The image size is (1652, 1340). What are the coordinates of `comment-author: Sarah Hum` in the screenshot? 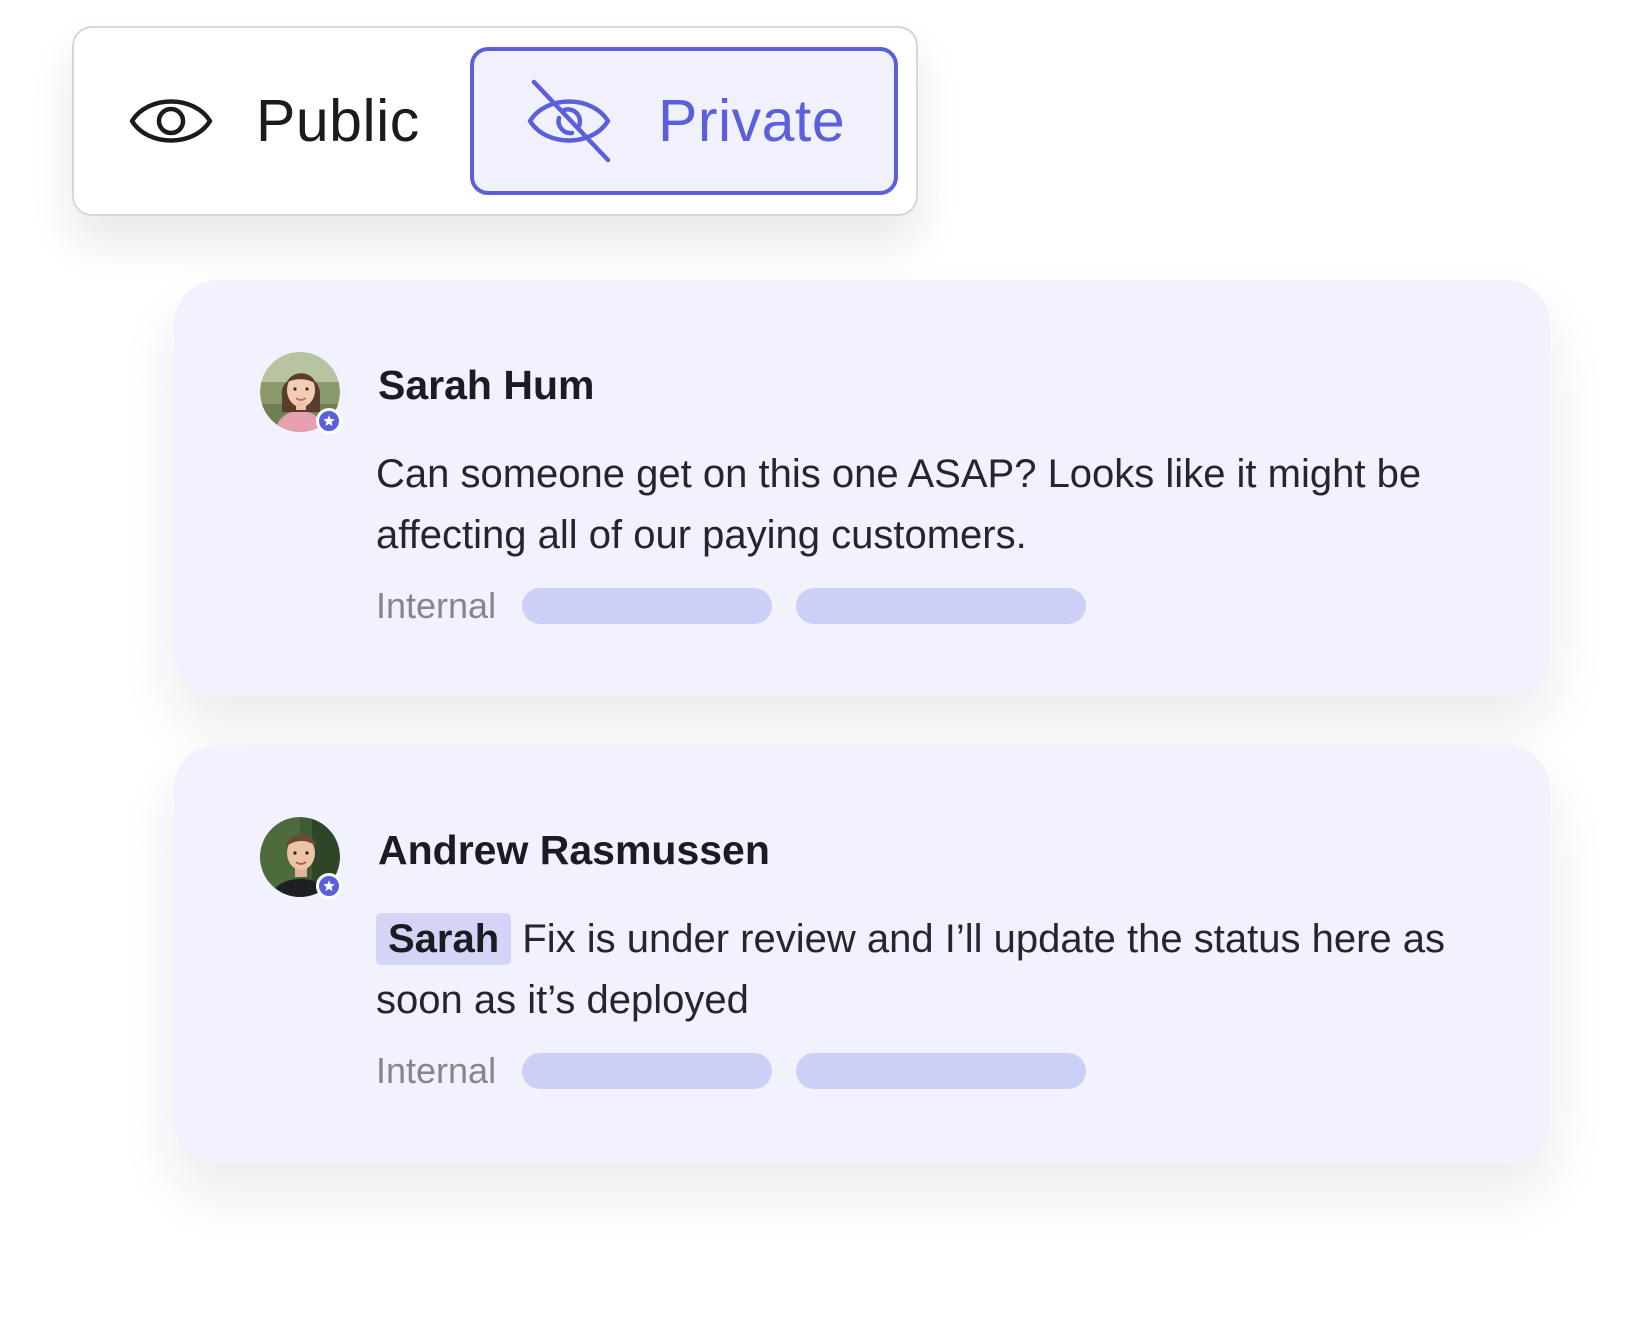 It's located at (486, 385).